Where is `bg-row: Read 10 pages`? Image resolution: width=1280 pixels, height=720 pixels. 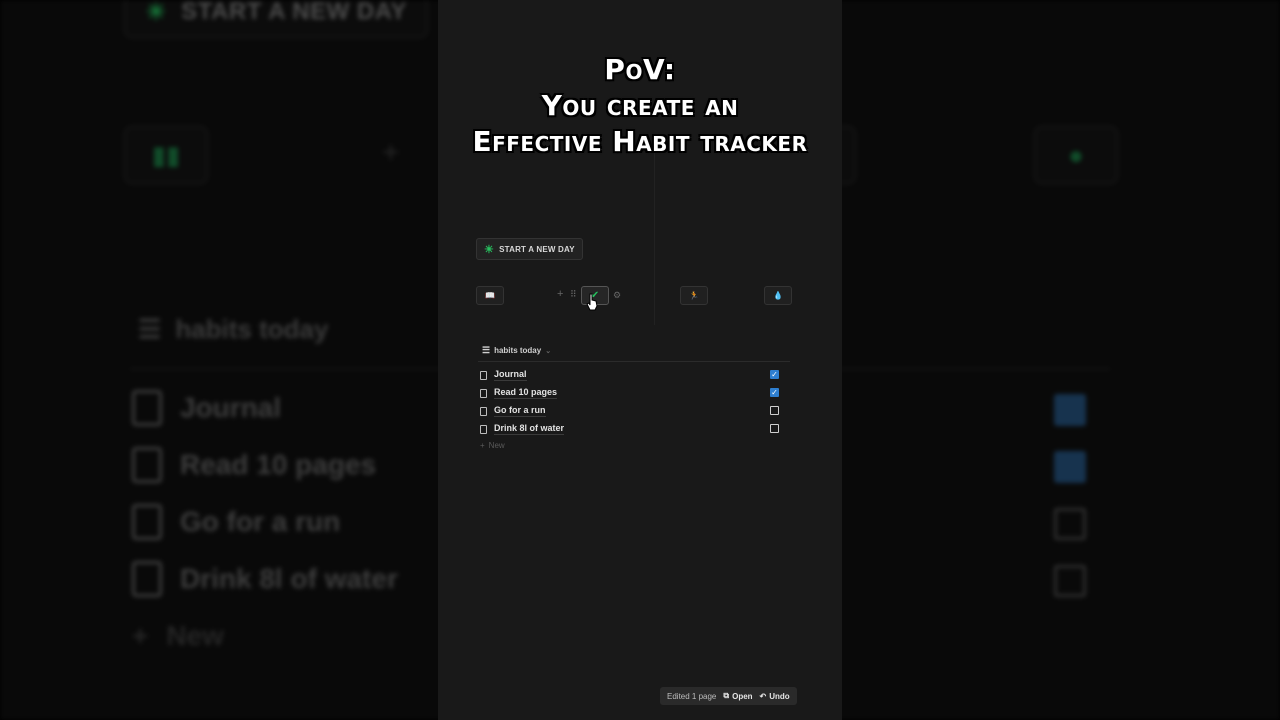
bg-row: Read 10 pages is located at coordinates (254, 465).